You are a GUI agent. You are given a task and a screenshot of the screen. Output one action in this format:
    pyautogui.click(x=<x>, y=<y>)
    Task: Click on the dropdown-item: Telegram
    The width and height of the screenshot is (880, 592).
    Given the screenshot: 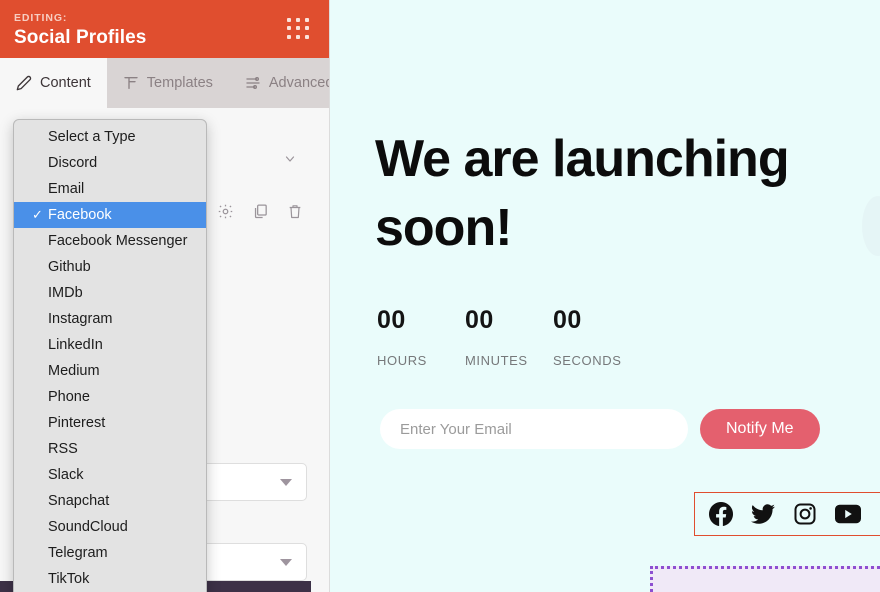 What is the action you would take?
    pyautogui.click(x=110, y=553)
    